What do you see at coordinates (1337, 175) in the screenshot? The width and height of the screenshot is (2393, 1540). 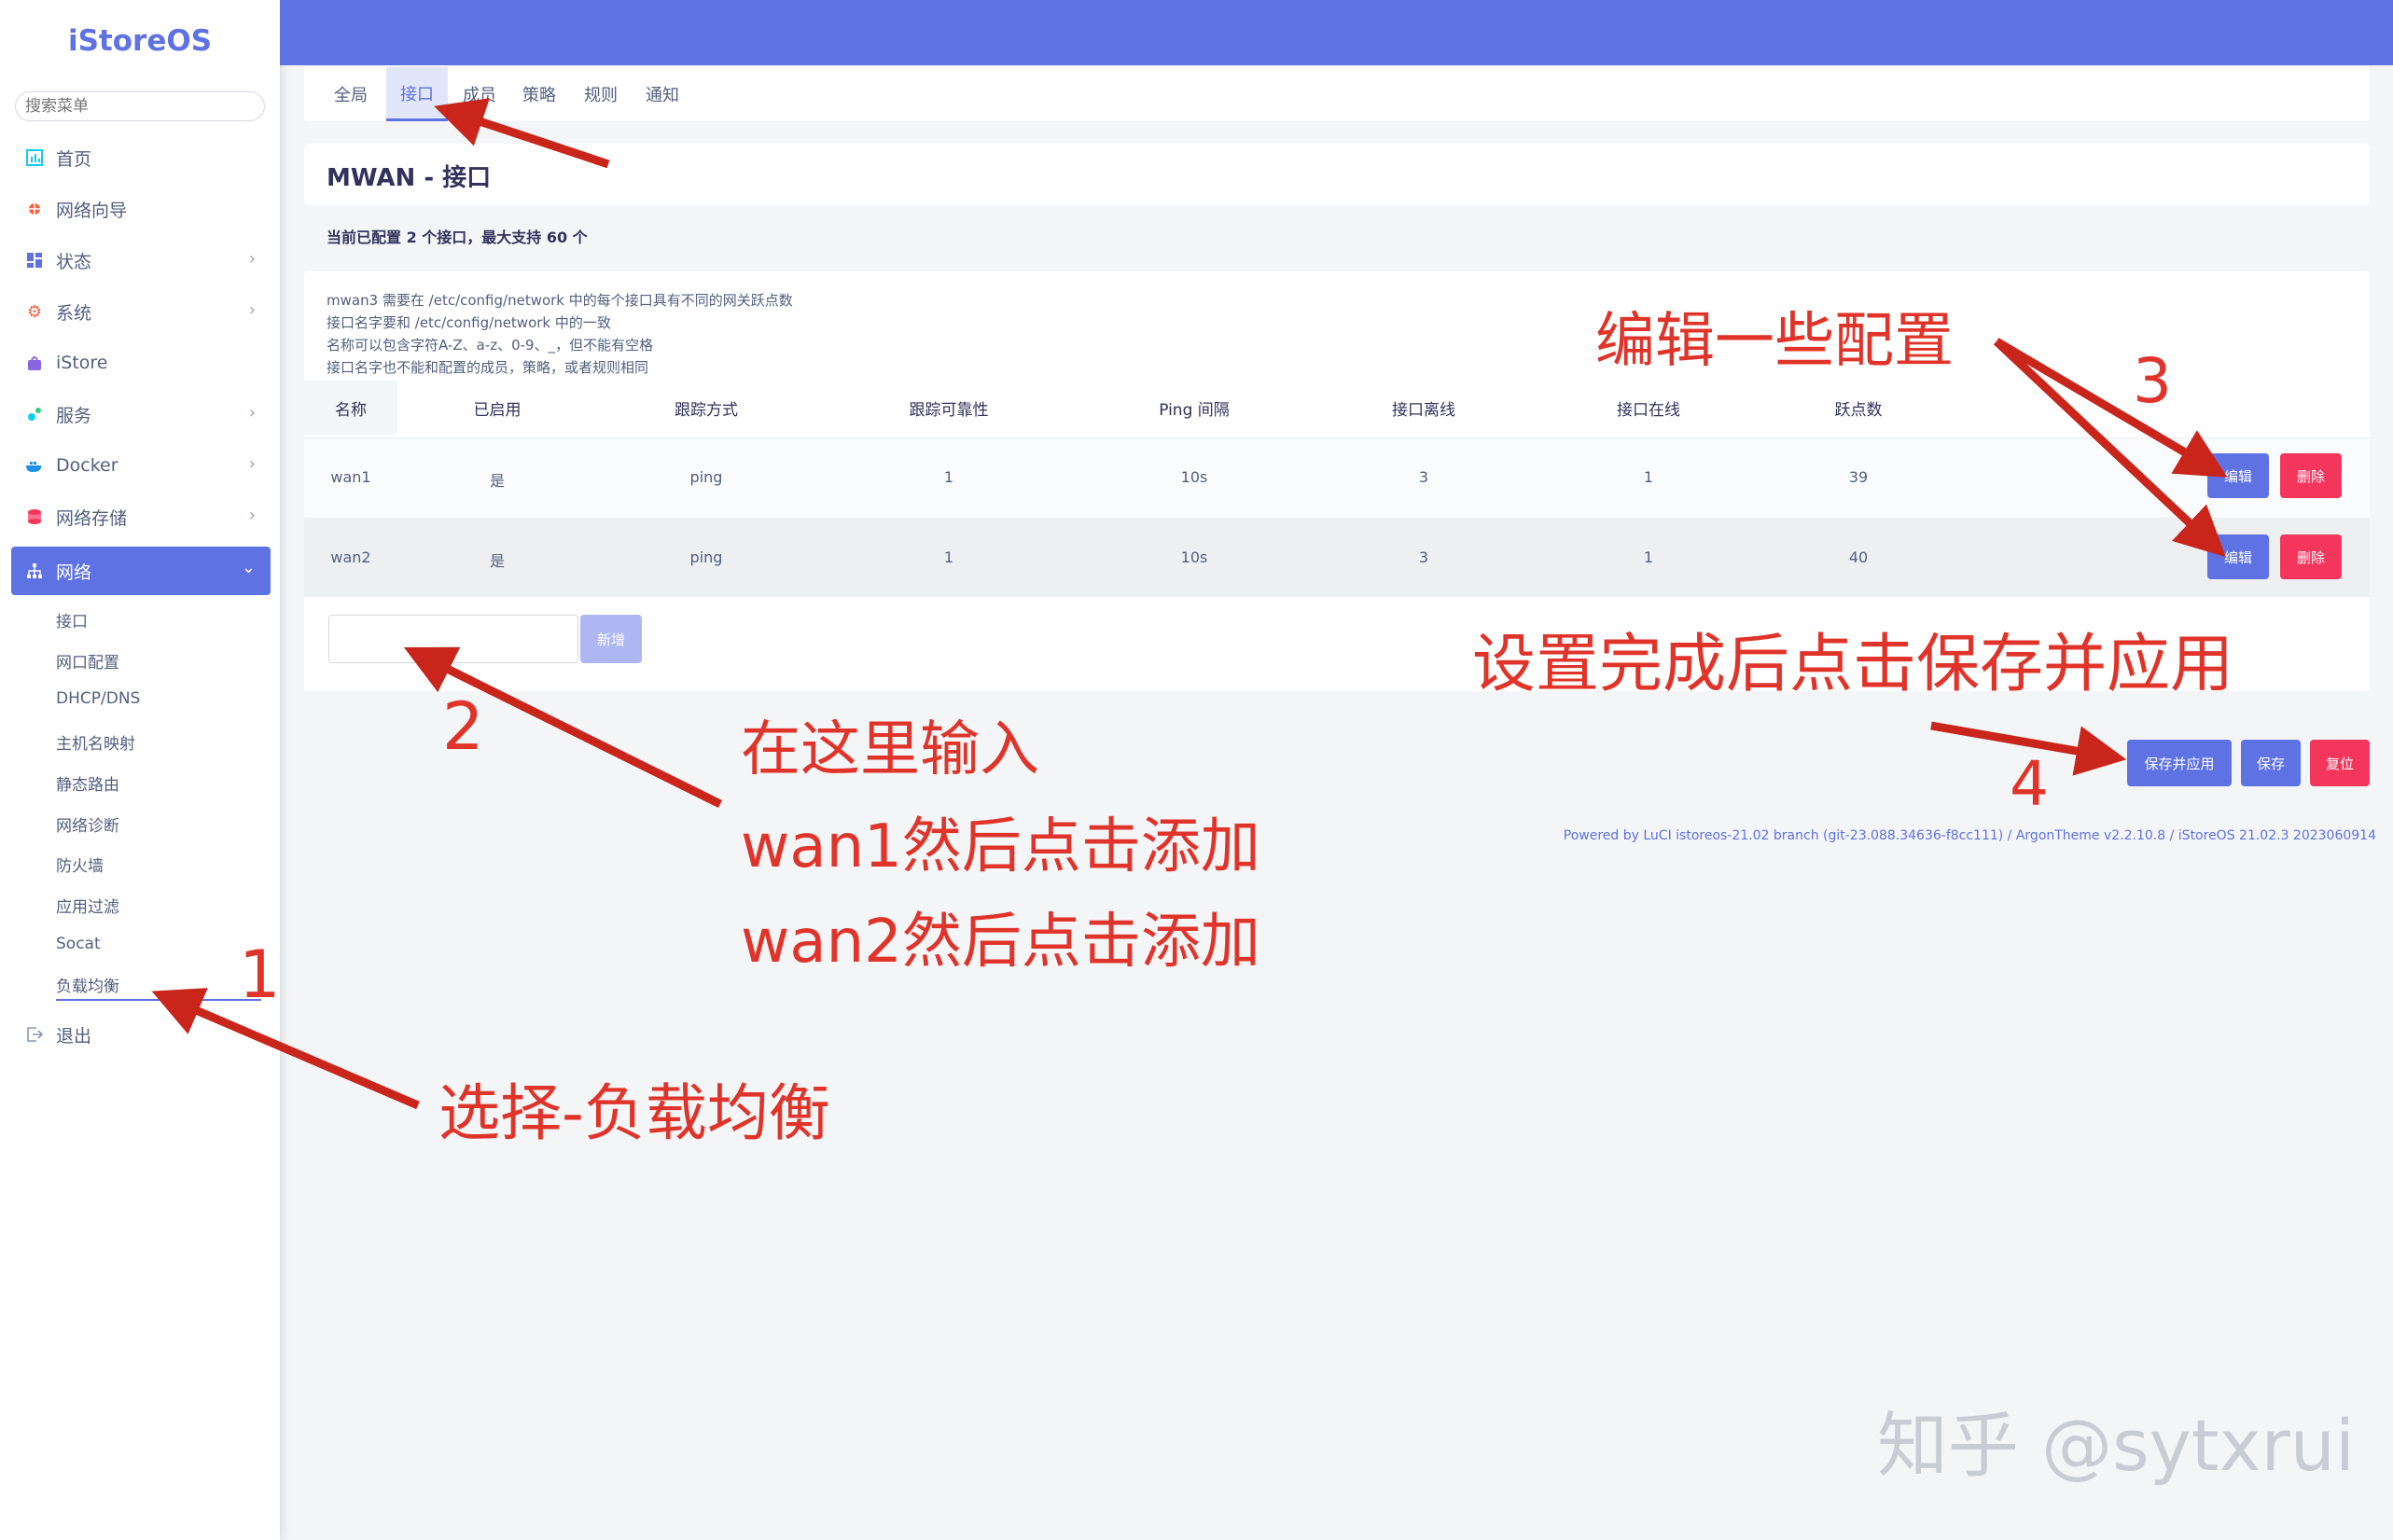 I see `page-title-box: MWAN - 接口` at bounding box center [1337, 175].